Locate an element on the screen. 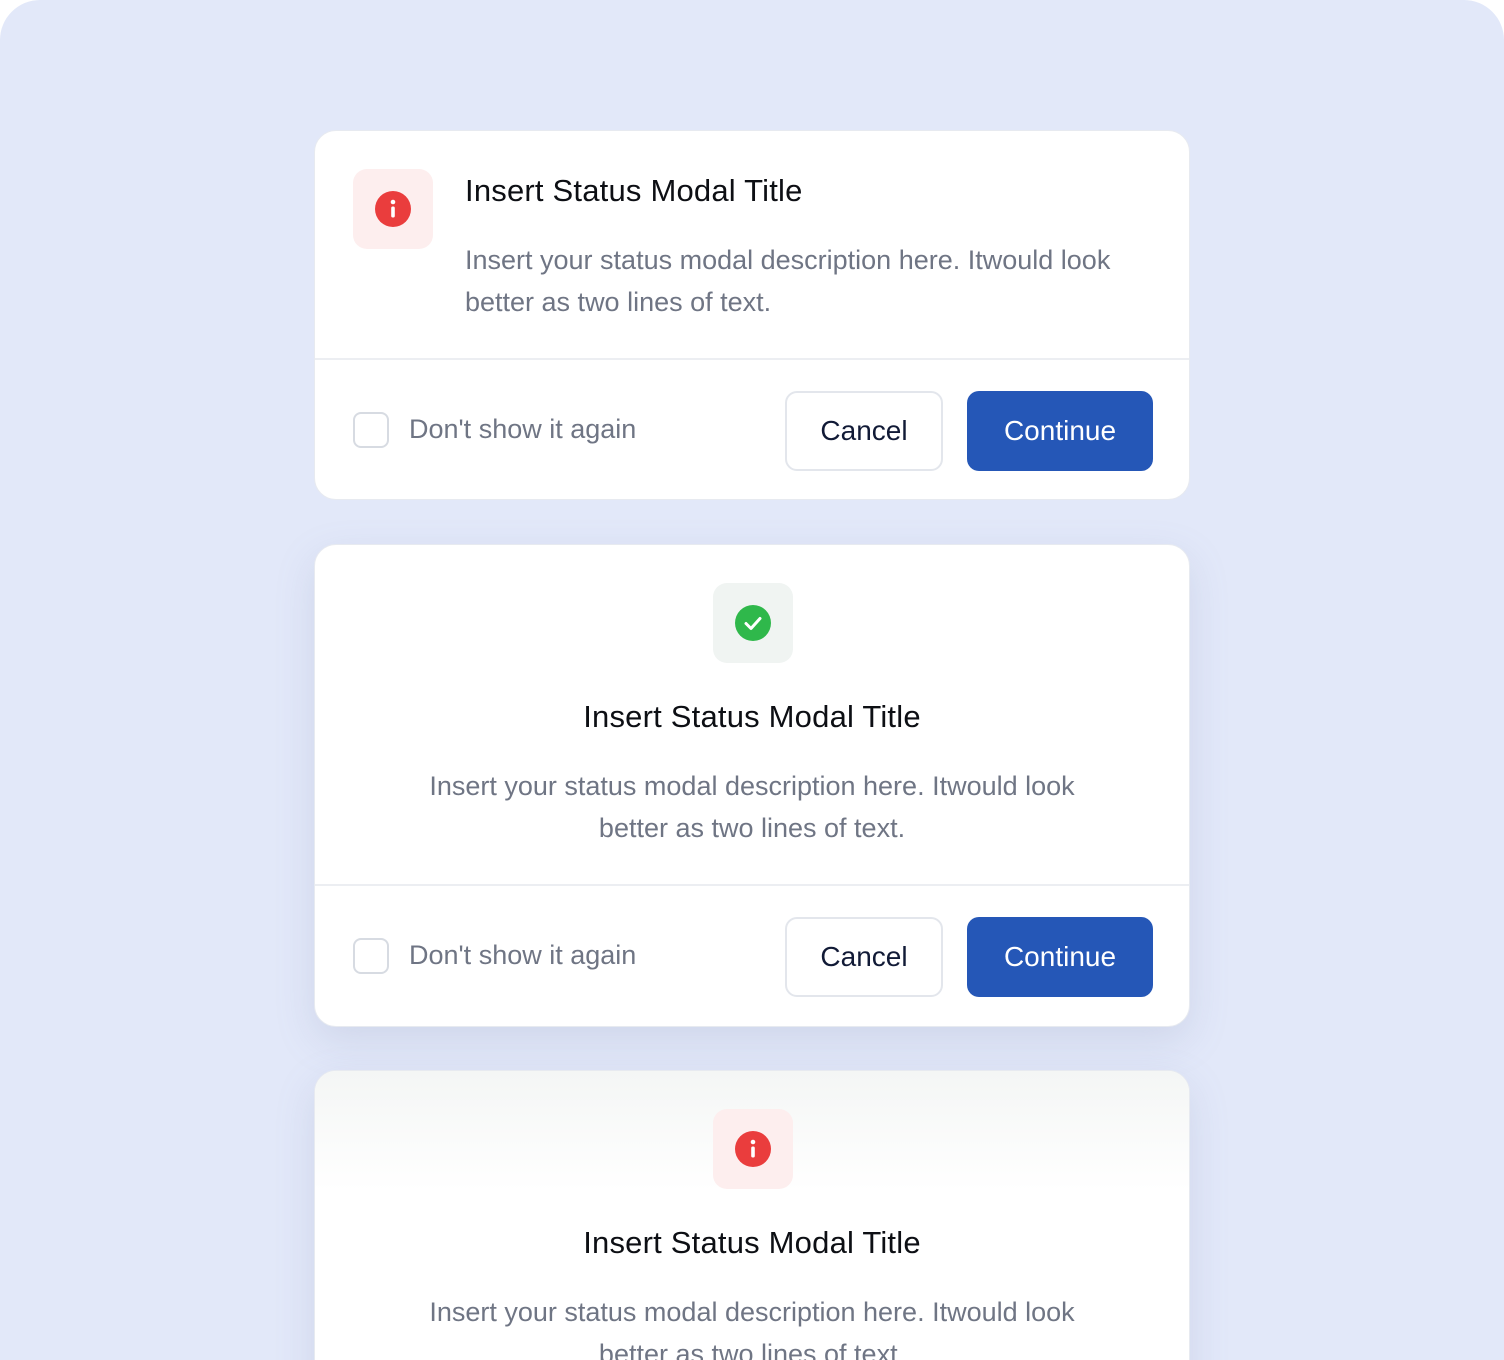  check-icon is located at coordinates (753, 623).